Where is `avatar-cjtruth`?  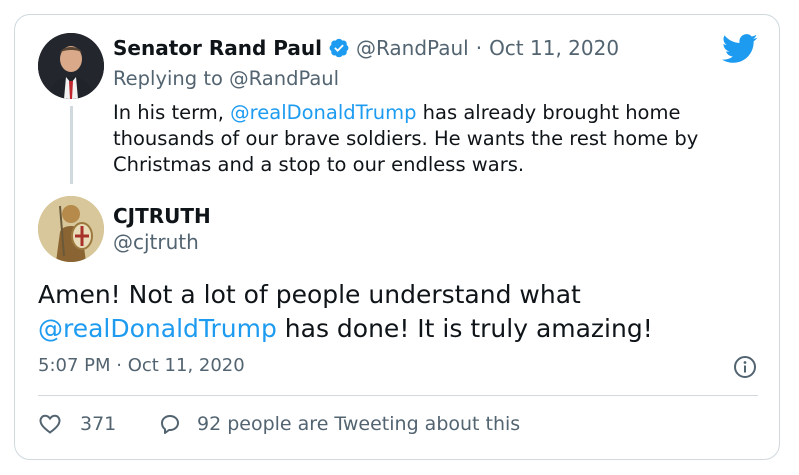
avatar-cjtruth is located at coordinates (71, 229).